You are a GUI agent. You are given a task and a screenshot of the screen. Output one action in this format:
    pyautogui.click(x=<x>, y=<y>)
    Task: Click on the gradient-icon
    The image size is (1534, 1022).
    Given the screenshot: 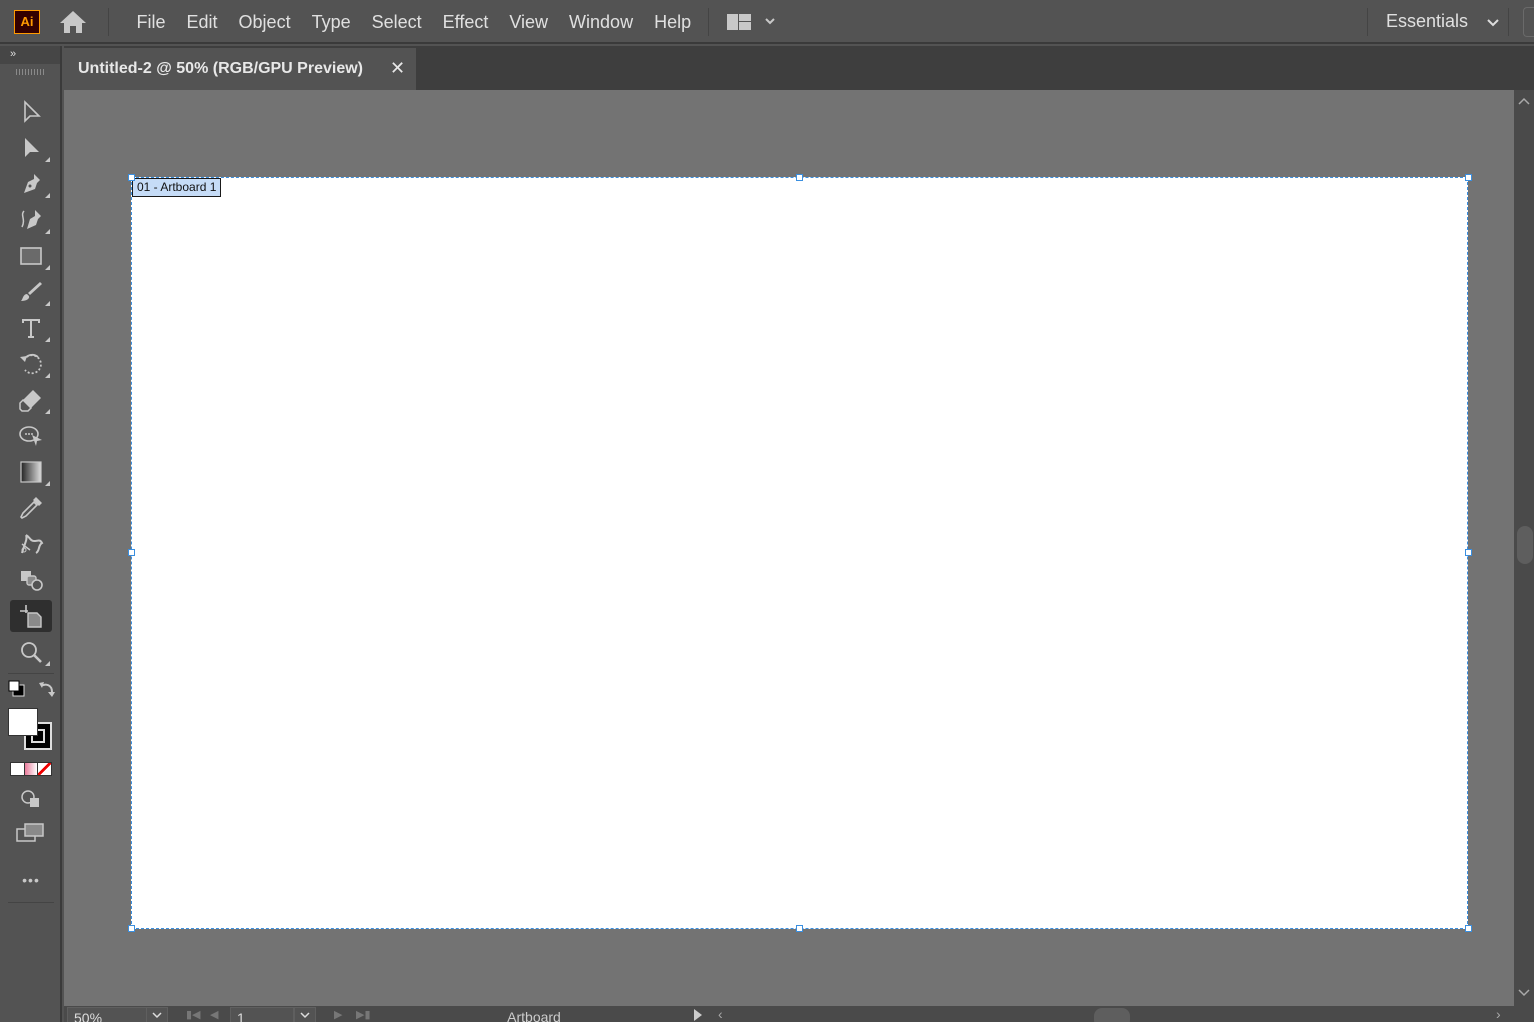 What is the action you would take?
    pyautogui.click(x=31, y=472)
    